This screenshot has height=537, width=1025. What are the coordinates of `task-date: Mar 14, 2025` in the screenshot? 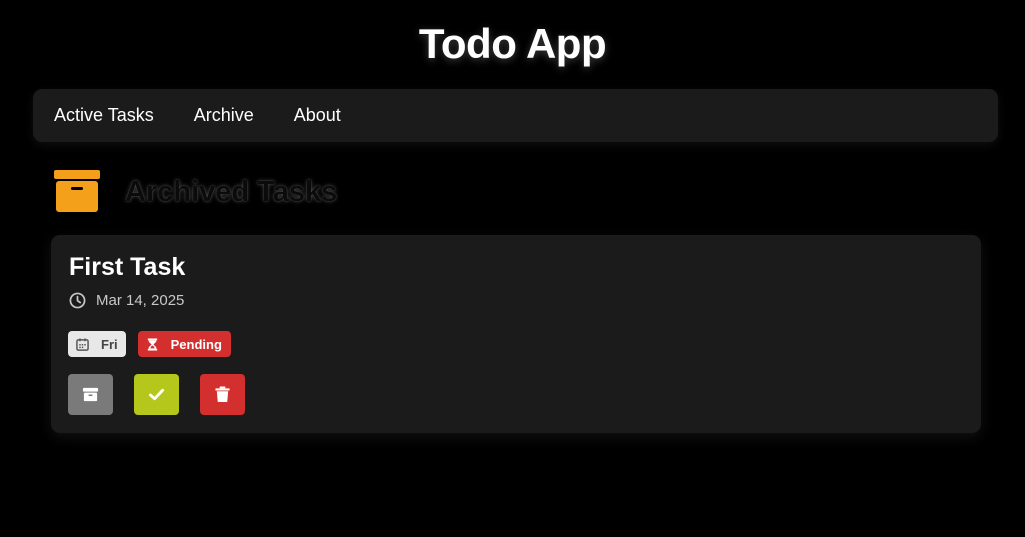 It's located at (126, 300).